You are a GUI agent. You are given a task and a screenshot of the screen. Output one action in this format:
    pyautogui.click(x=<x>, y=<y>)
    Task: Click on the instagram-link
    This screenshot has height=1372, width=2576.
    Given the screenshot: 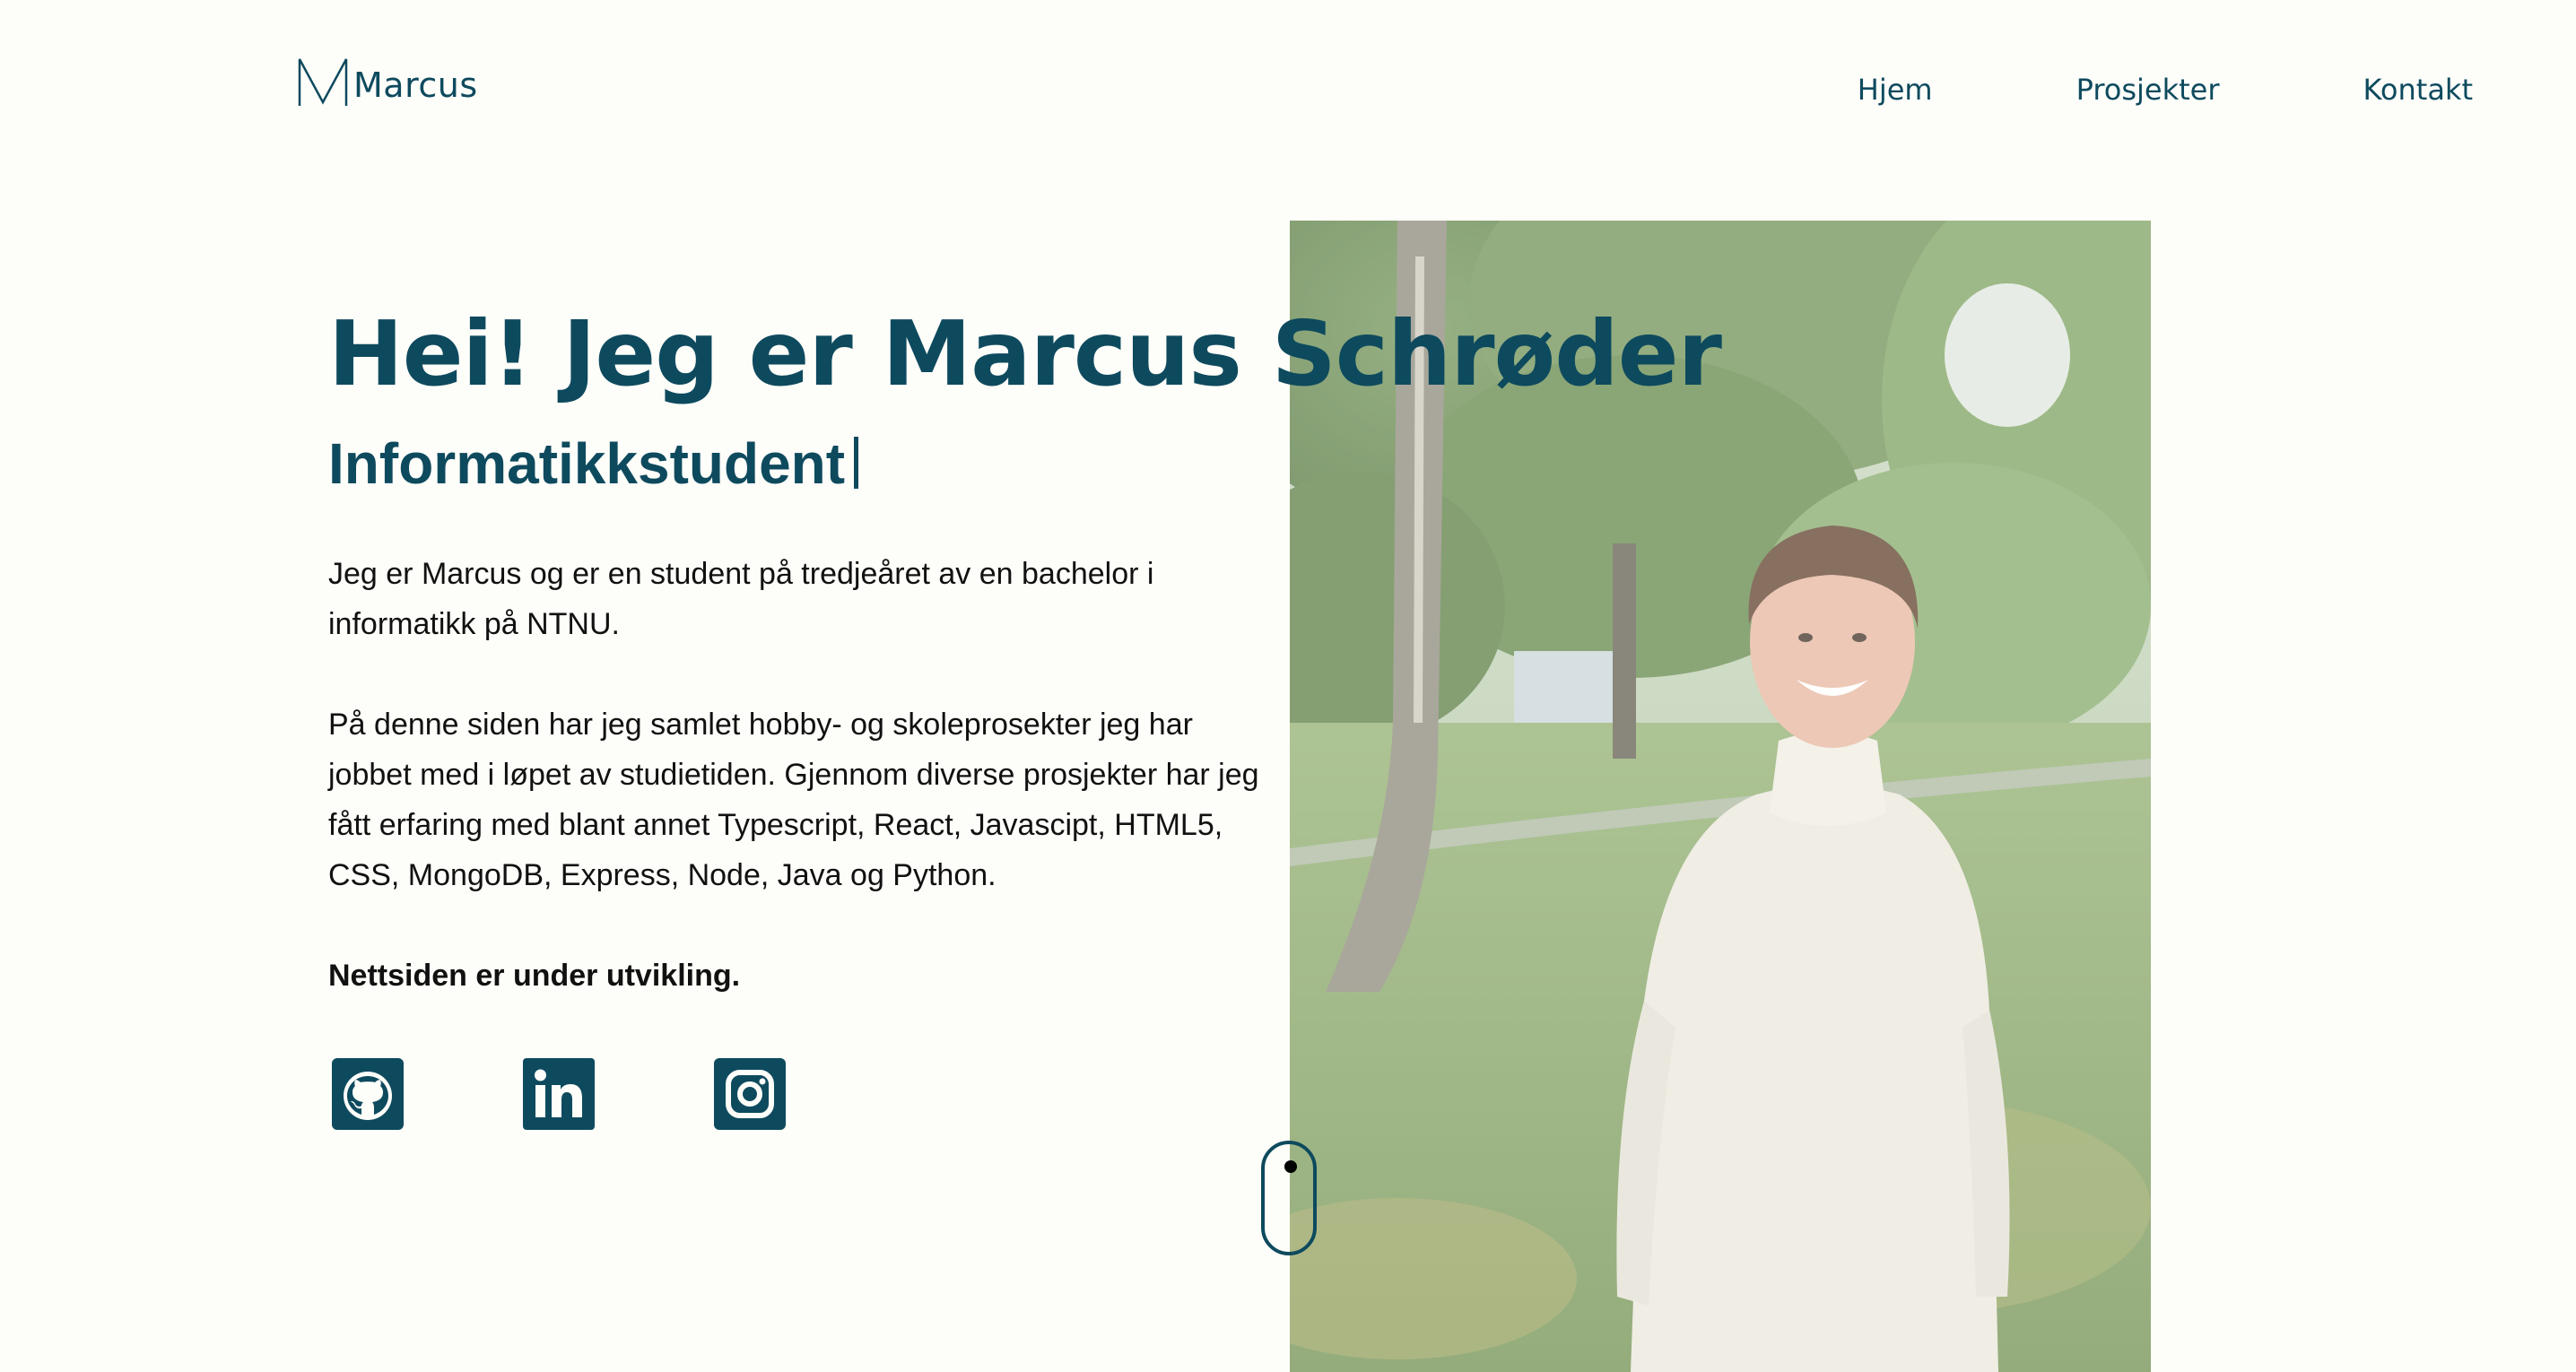 What is the action you would take?
    pyautogui.click(x=750, y=1094)
    